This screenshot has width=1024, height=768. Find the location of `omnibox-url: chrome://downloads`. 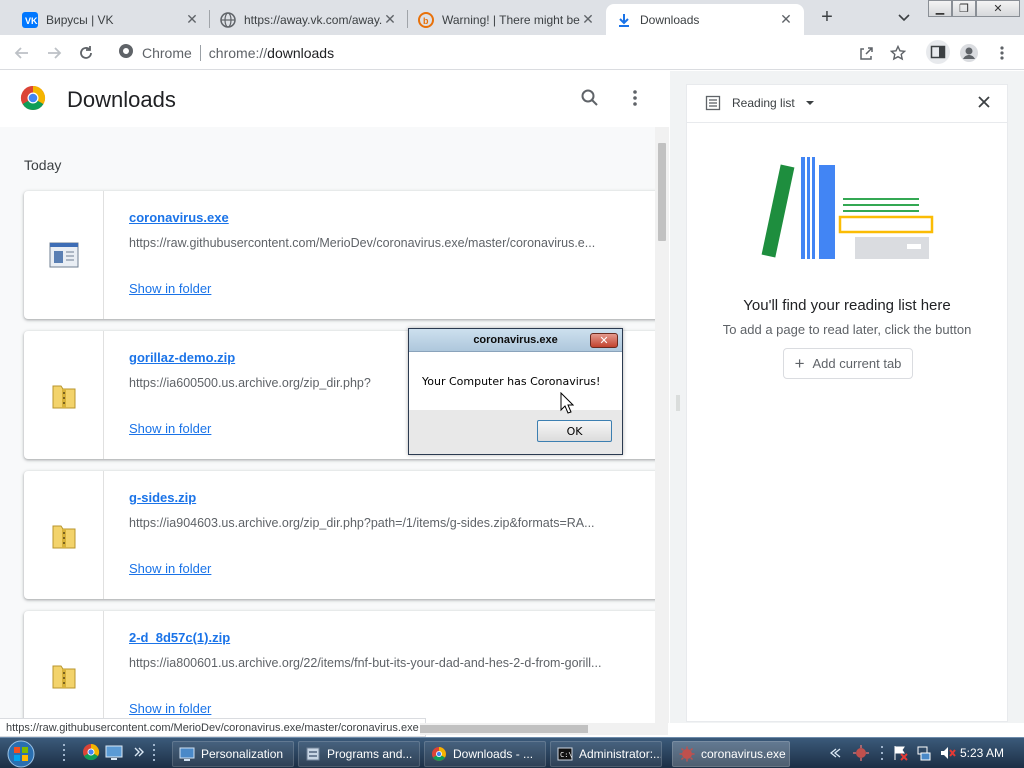

omnibox-url: chrome://downloads is located at coordinates (271, 52).